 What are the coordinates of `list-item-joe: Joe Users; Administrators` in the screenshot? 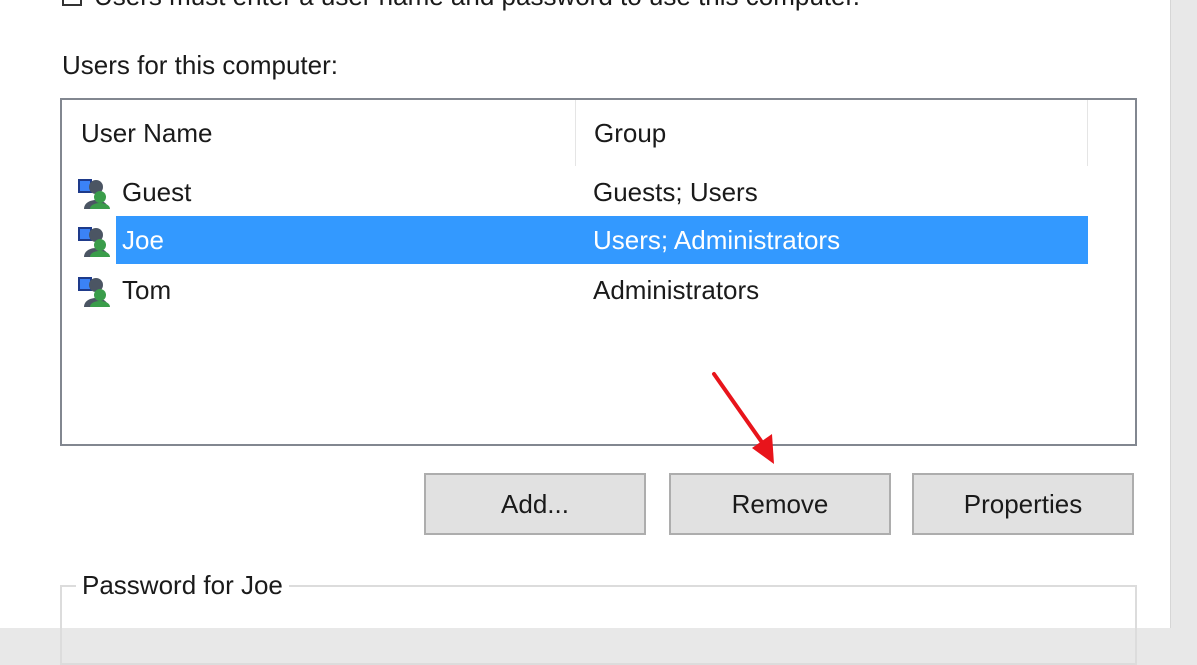 It's located at (575, 240).